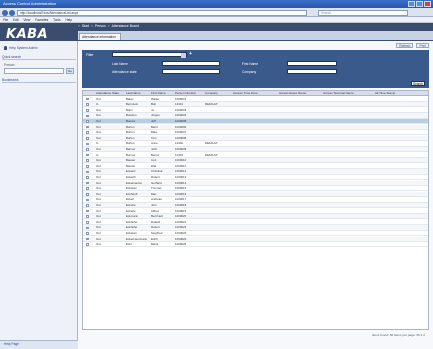 The height and width of the screenshot is (349, 433). I want to click on table-cell: Out, so click(98, 244).